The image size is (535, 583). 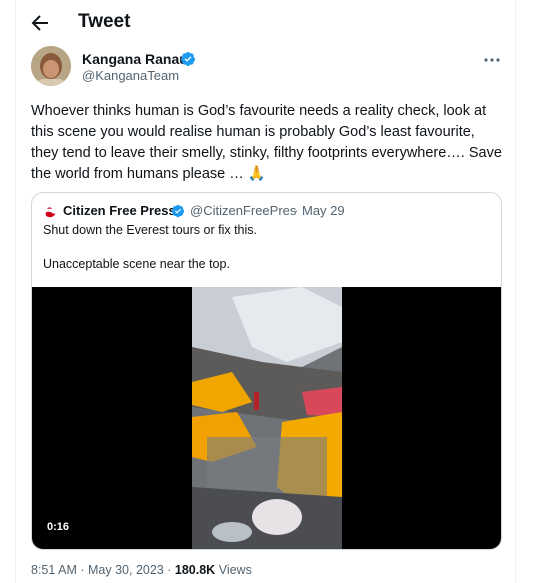 What do you see at coordinates (137, 59) in the screenshot?
I see `author-name: Kangana Ranaut` at bounding box center [137, 59].